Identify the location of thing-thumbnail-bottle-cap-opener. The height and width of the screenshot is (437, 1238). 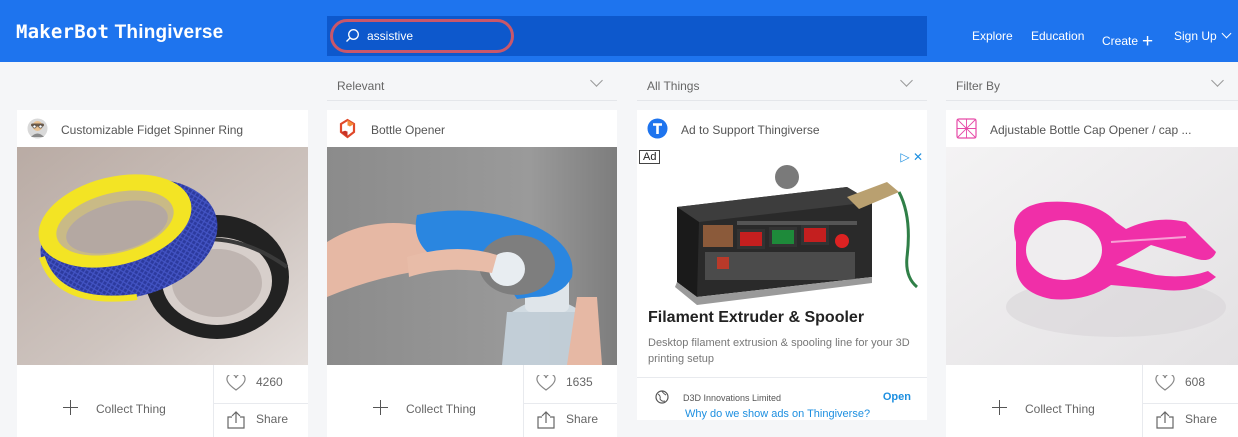
(1092, 256).